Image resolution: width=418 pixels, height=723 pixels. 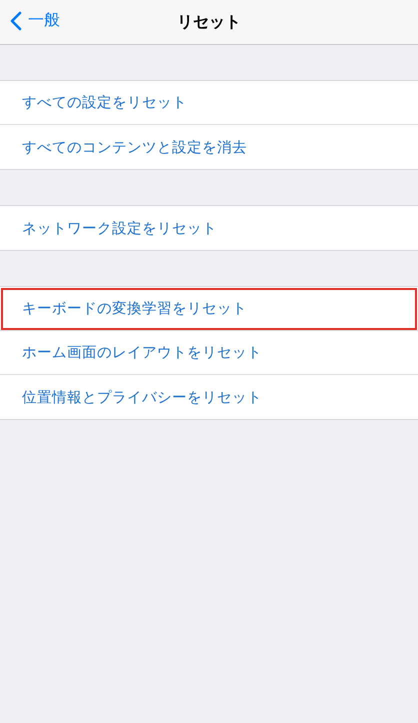 I want to click on reset-option: キーボードの変換学習をリセット, so click(x=209, y=309).